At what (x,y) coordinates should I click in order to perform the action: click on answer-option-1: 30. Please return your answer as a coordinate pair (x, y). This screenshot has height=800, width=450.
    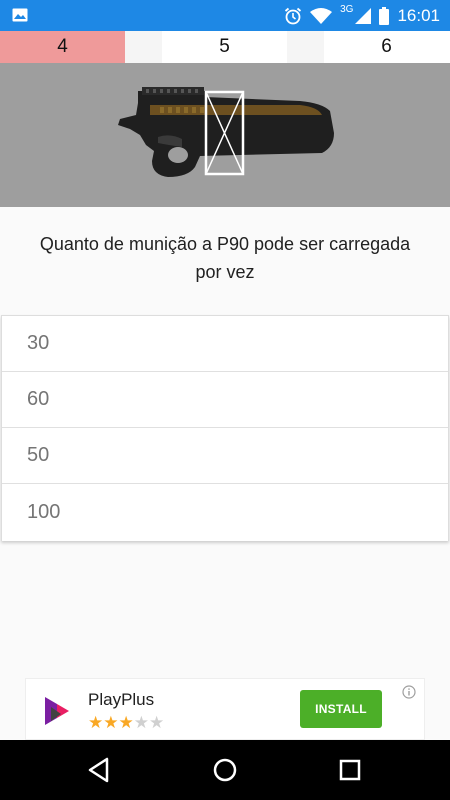
    Looking at the image, I should click on (225, 344).